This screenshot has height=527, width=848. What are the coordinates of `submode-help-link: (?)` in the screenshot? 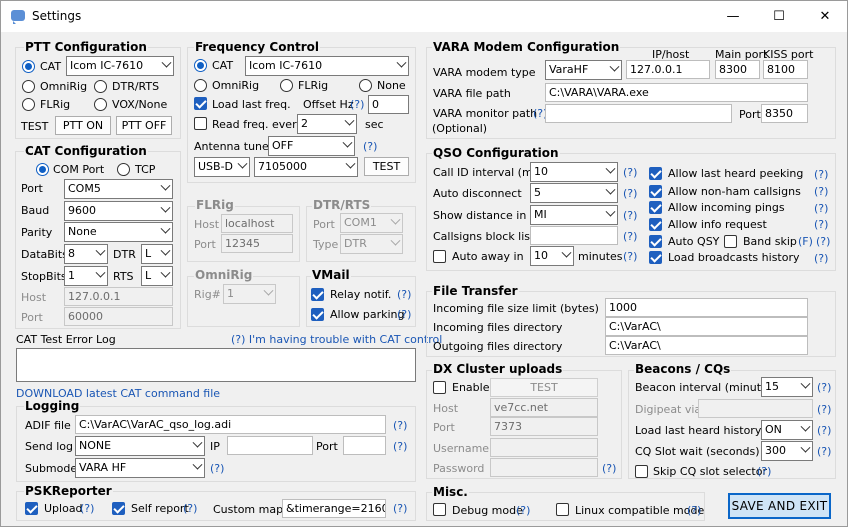 It's located at (217, 468).